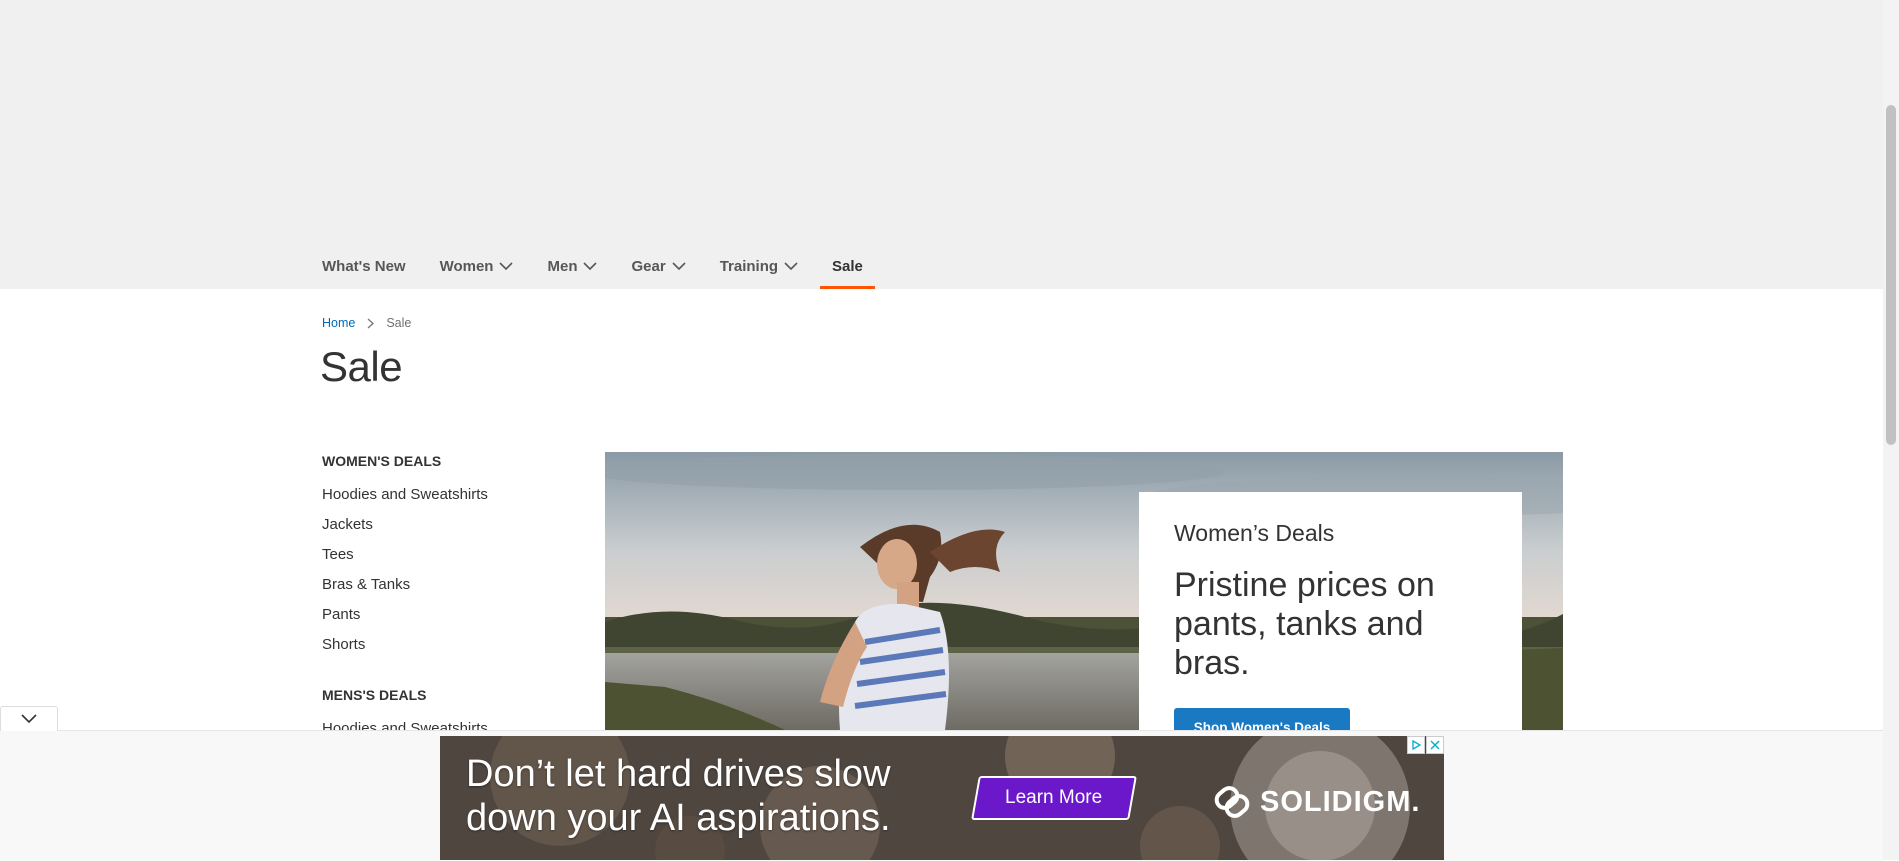 Image resolution: width=1899 pixels, height=861 pixels. I want to click on nav-item-label: Women, so click(466, 266).